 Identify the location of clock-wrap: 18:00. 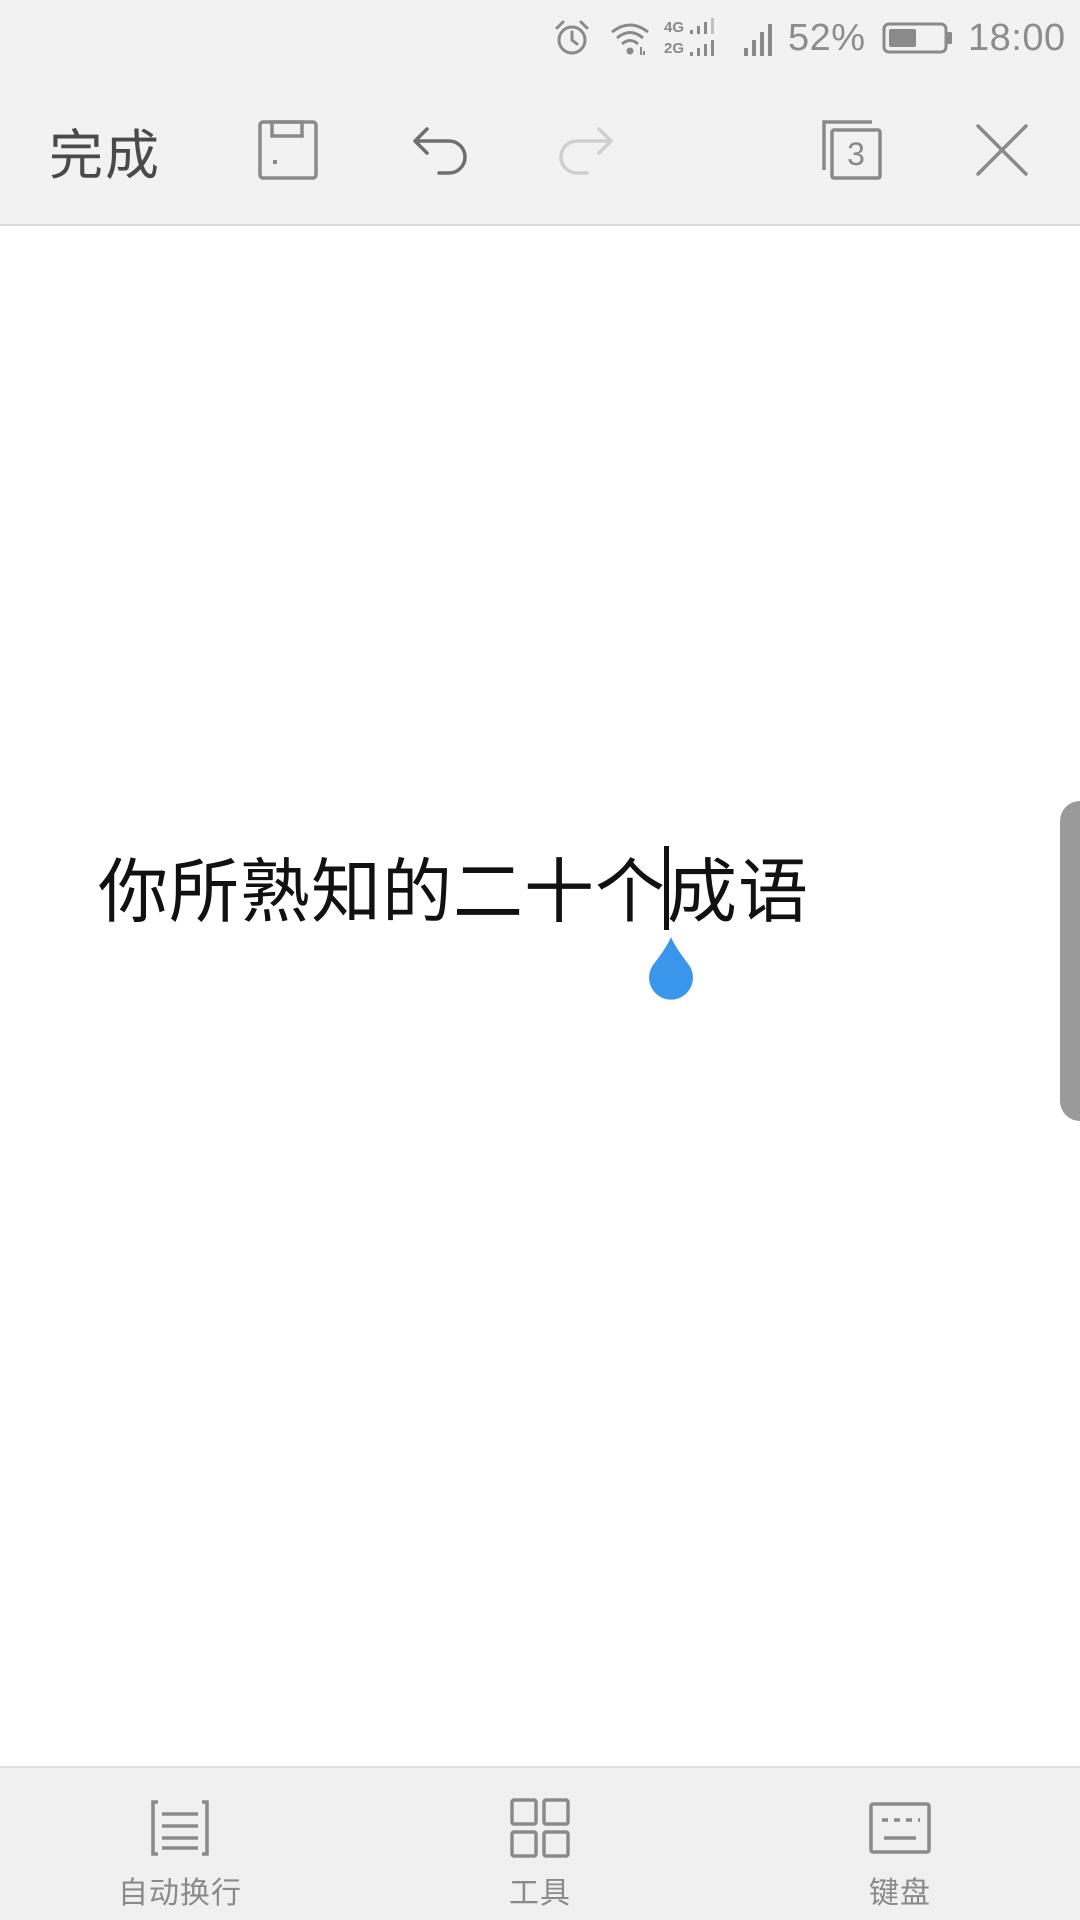
(1017, 38).